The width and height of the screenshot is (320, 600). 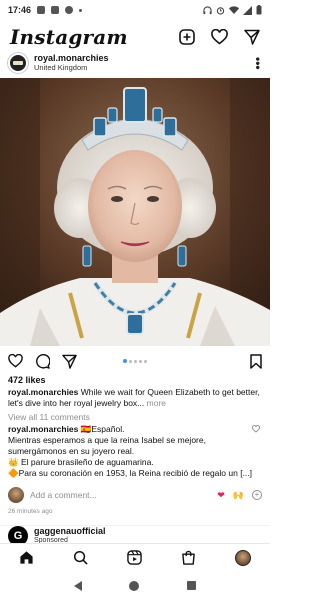 What do you see at coordinates (80, 557) in the screenshot?
I see `search-icon` at bounding box center [80, 557].